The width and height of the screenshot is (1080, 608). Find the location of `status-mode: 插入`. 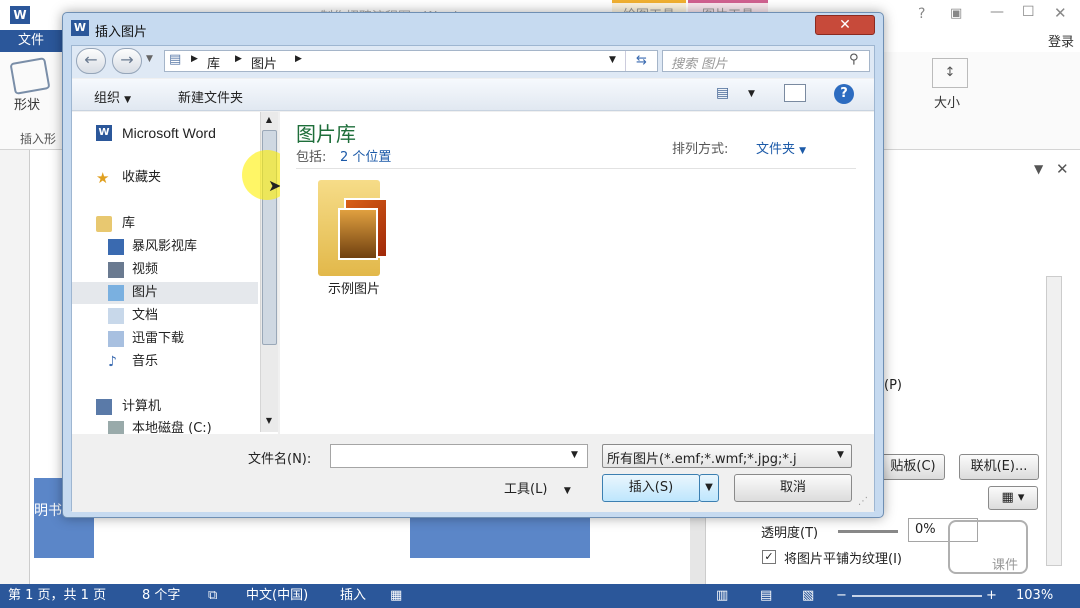

status-mode: 插入 is located at coordinates (353, 596).